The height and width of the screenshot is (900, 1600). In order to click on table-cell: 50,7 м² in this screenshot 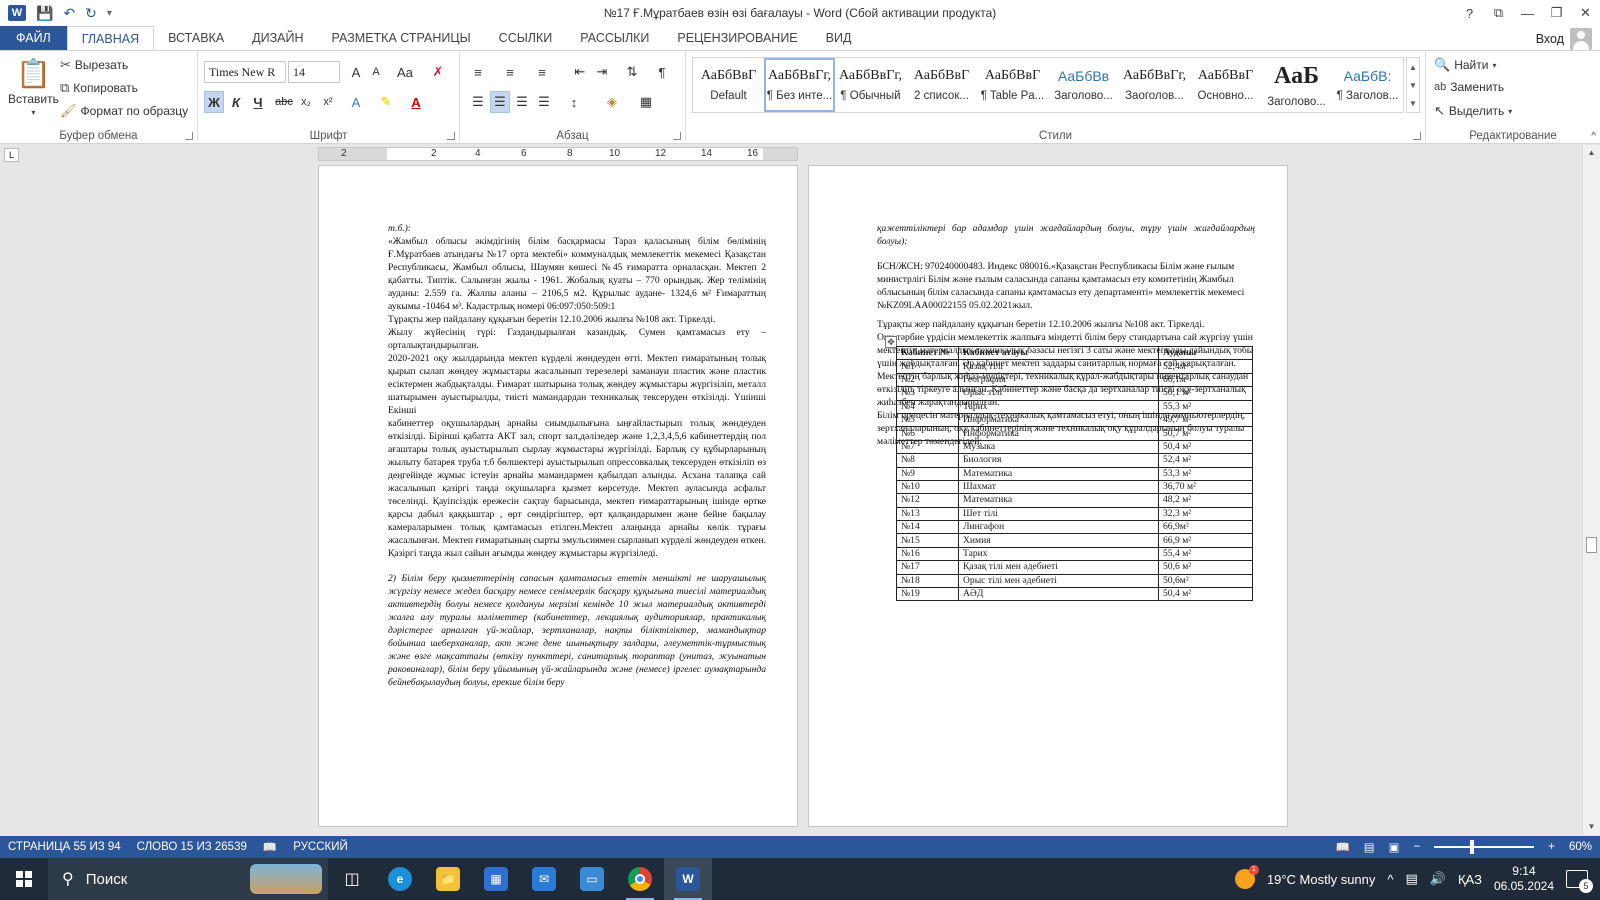, I will do `click(1205, 433)`.